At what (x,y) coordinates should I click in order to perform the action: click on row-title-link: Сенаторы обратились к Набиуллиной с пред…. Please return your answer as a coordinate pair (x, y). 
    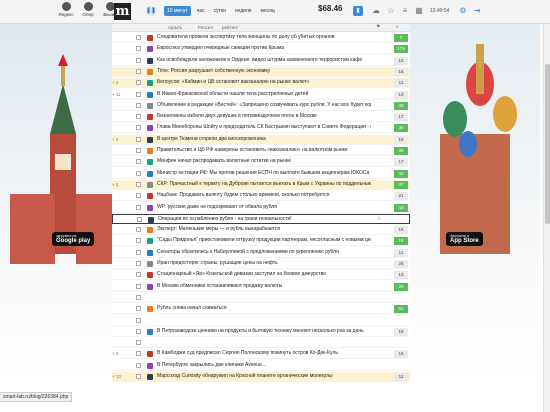
    Looking at the image, I should click on (264, 252).